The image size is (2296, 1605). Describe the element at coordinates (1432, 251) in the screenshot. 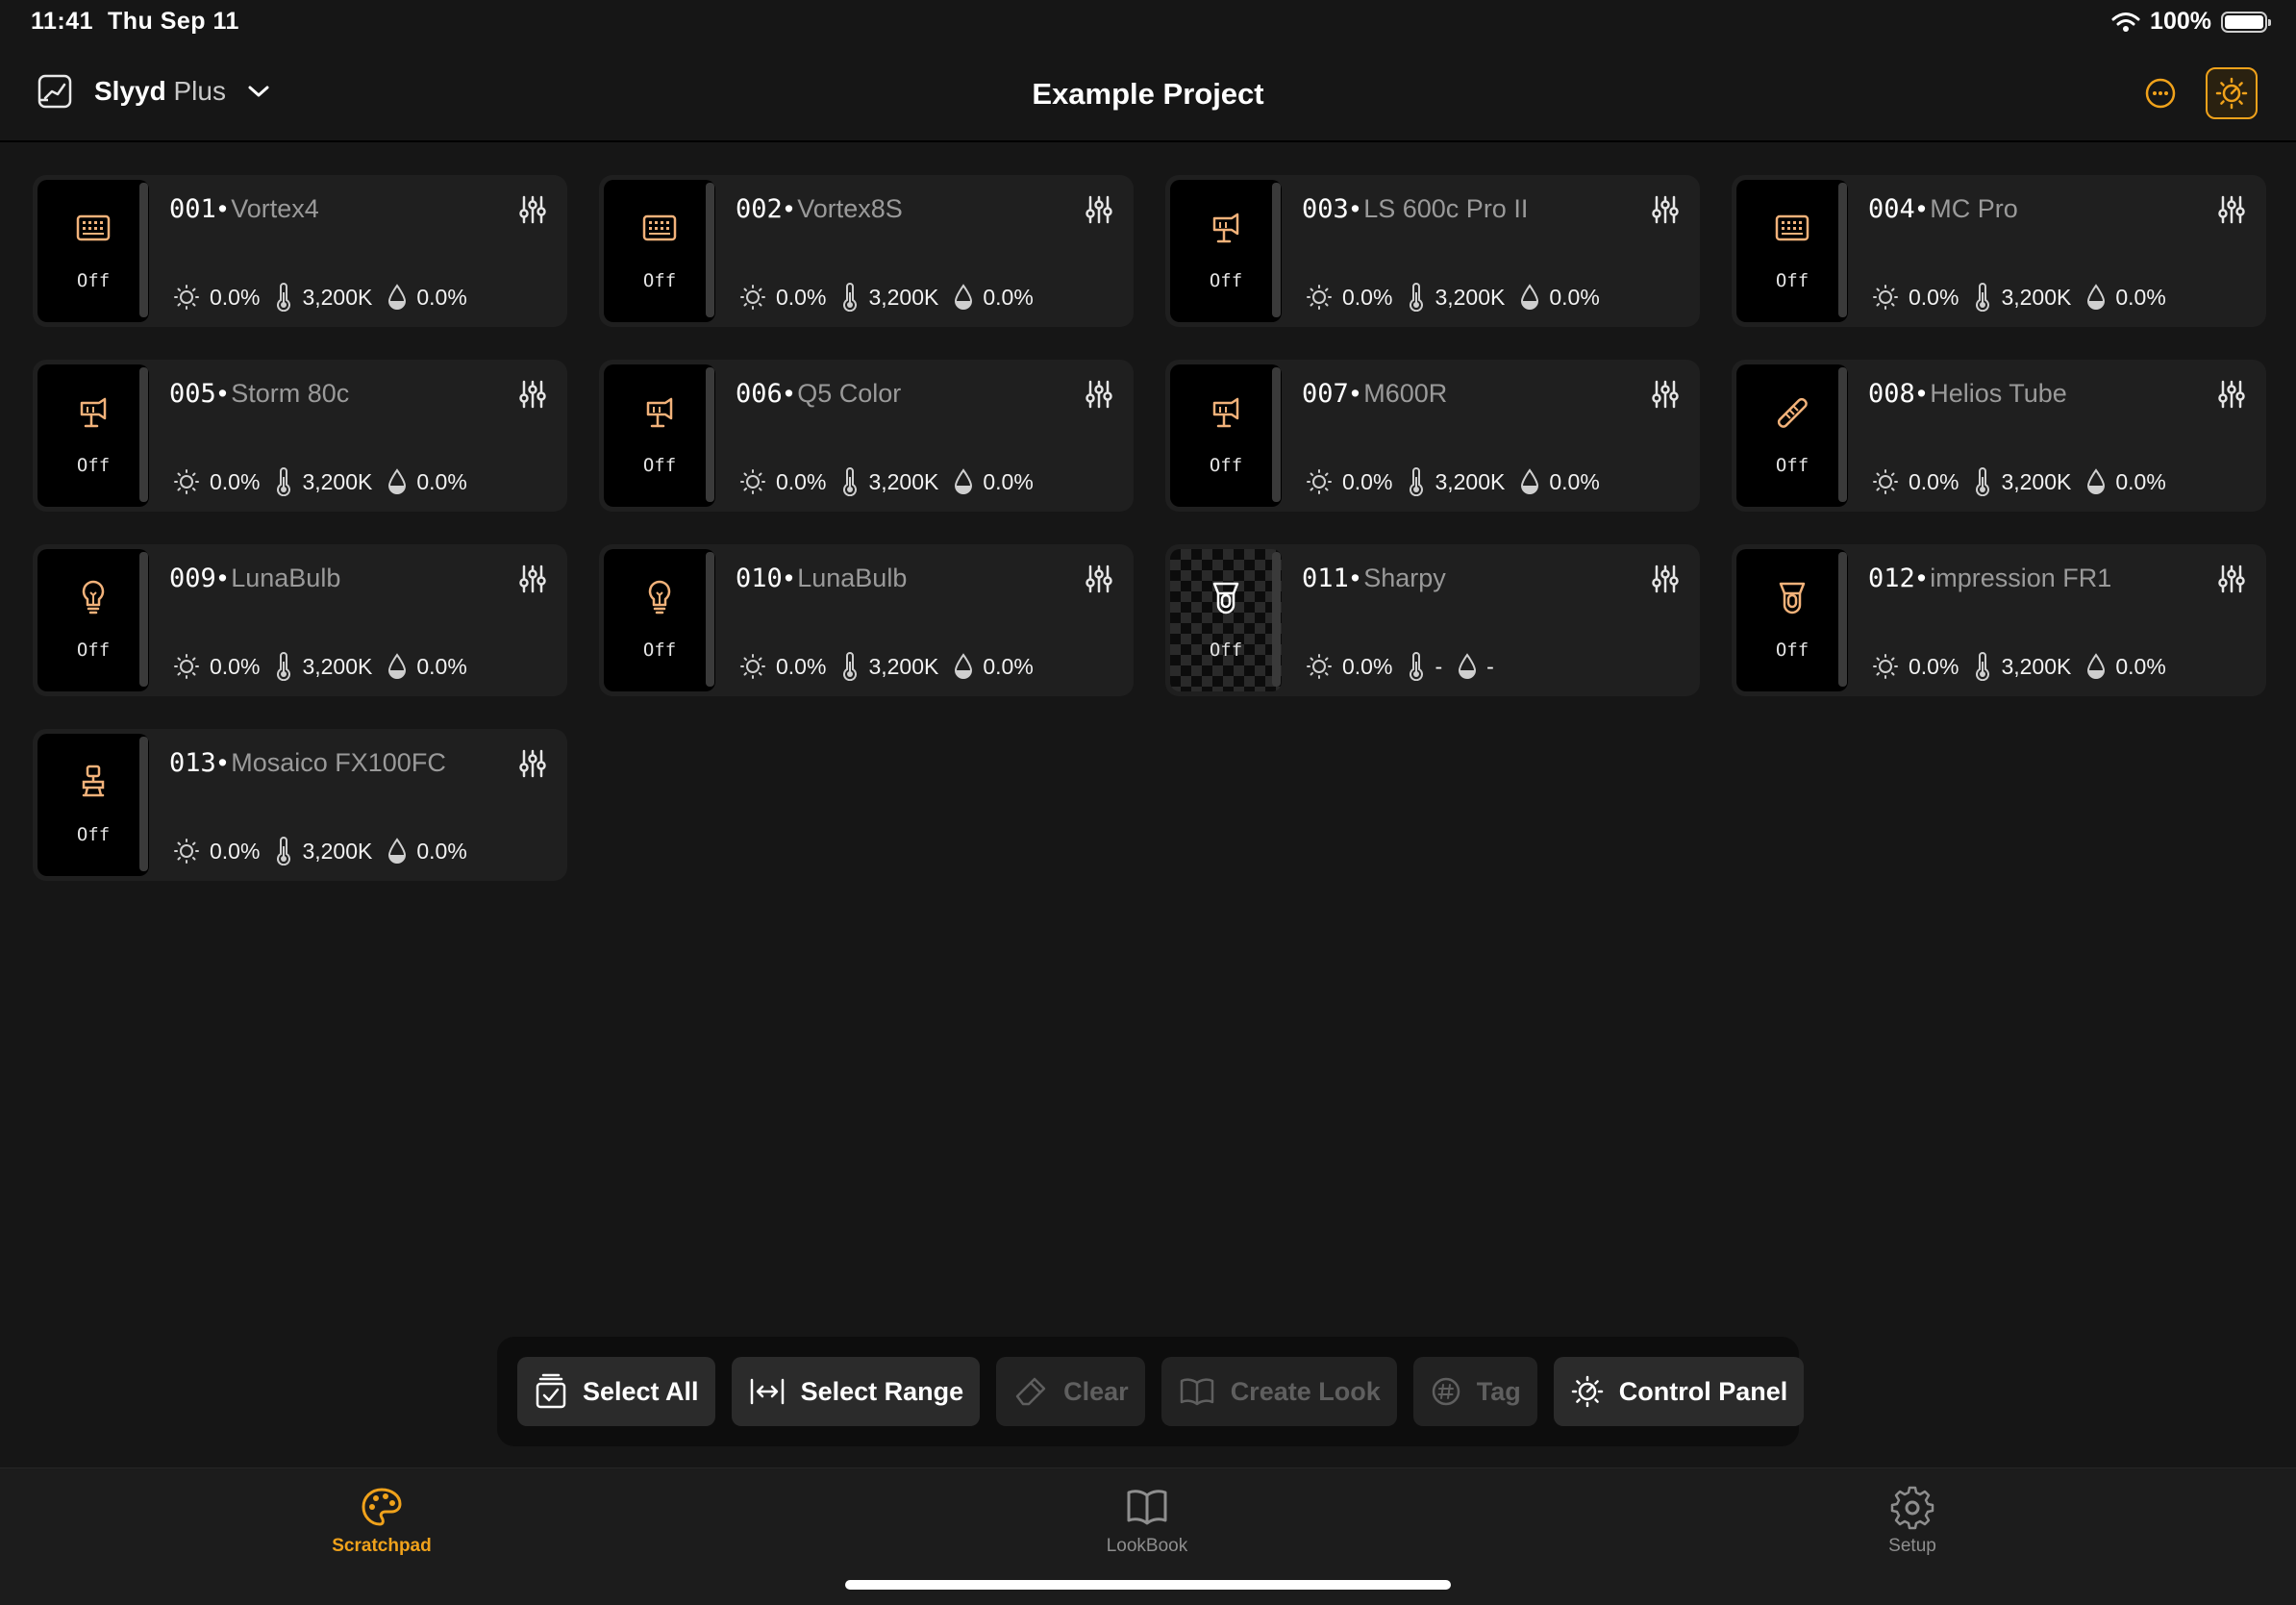

I see `fixture-card-003: Off 003• LS 600c Pro II 0.0% 3,200K 0.0%` at that location.